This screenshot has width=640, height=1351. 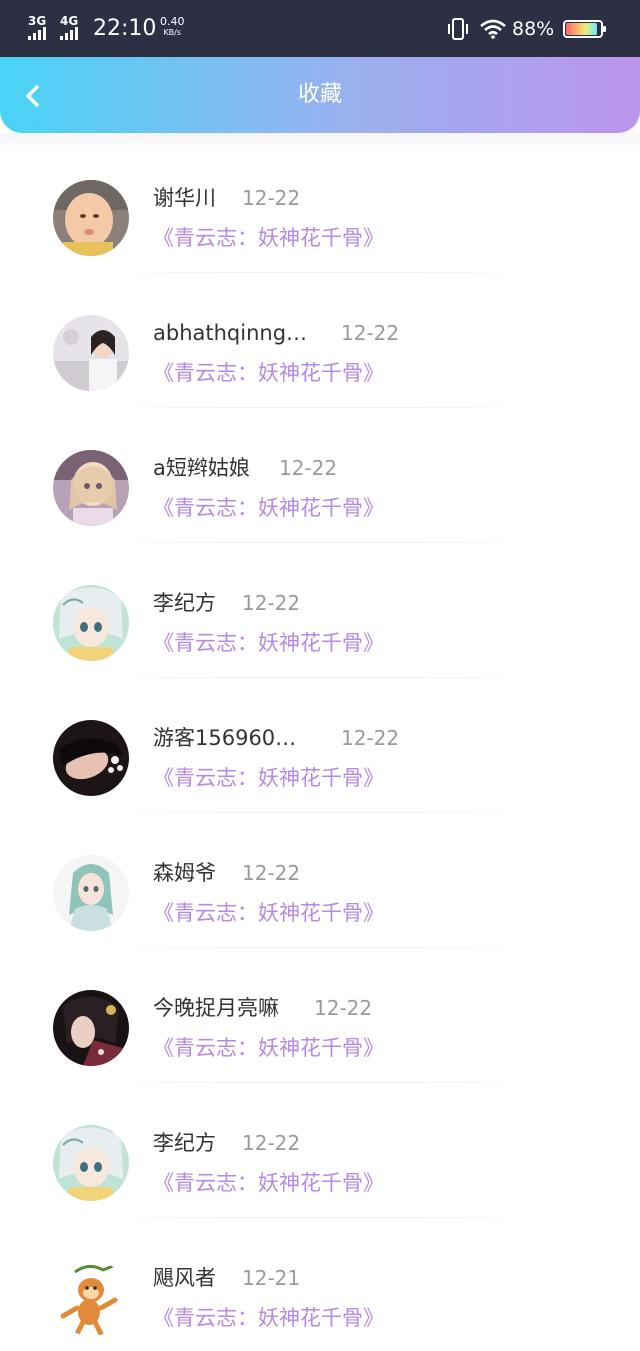 I want to click on page-title: 收藏, so click(x=319, y=94).